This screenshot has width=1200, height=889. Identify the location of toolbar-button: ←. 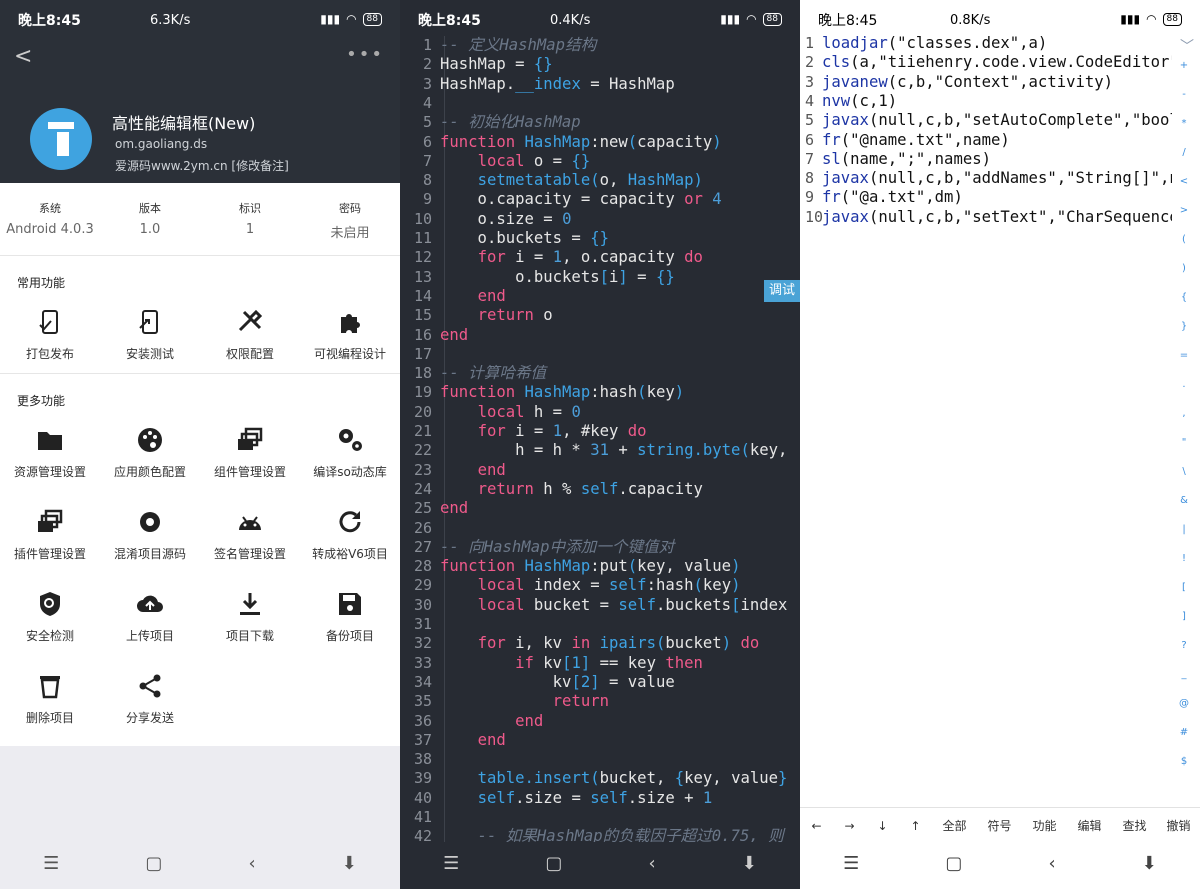
(816, 826).